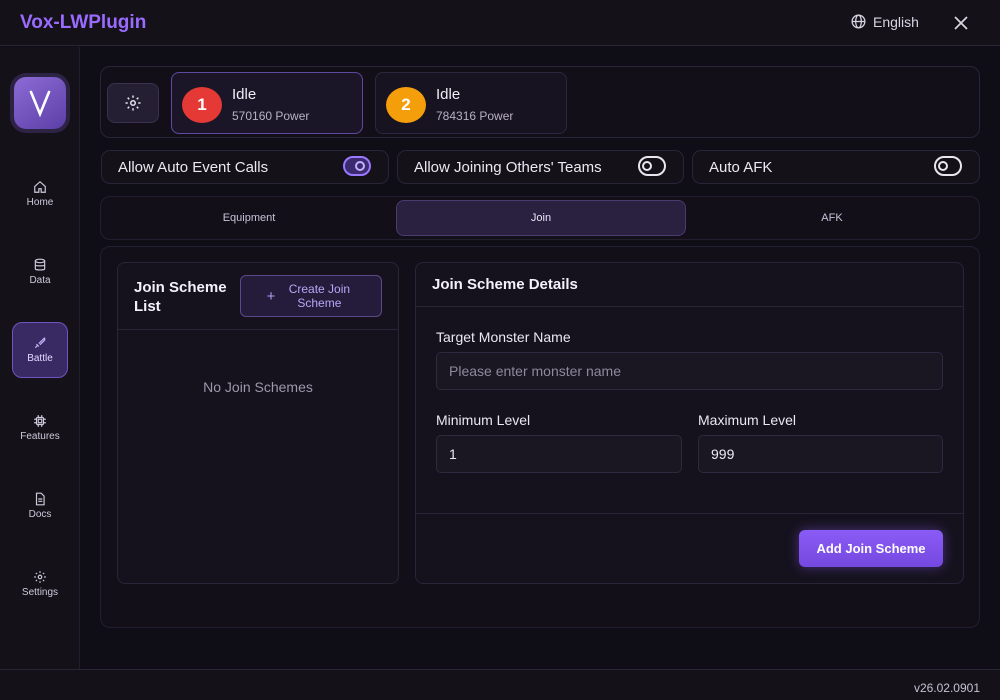 The width and height of the screenshot is (1000, 700). Describe the element at coordinates (40, 499) in the screenshot. I see `document-icon` at that location.